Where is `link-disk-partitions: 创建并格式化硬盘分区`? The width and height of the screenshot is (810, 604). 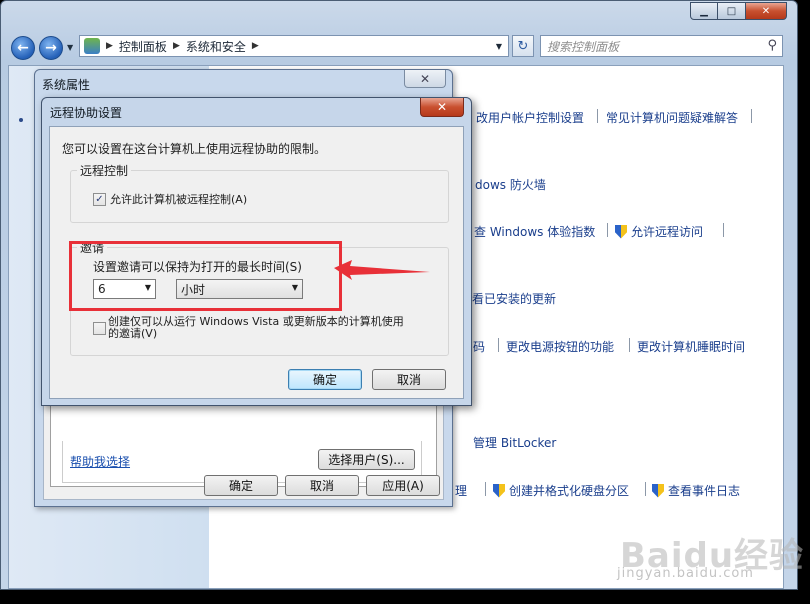 link-disk-partitions: 创建并格式化硬盘分区 is located at coordinates (561, 490).